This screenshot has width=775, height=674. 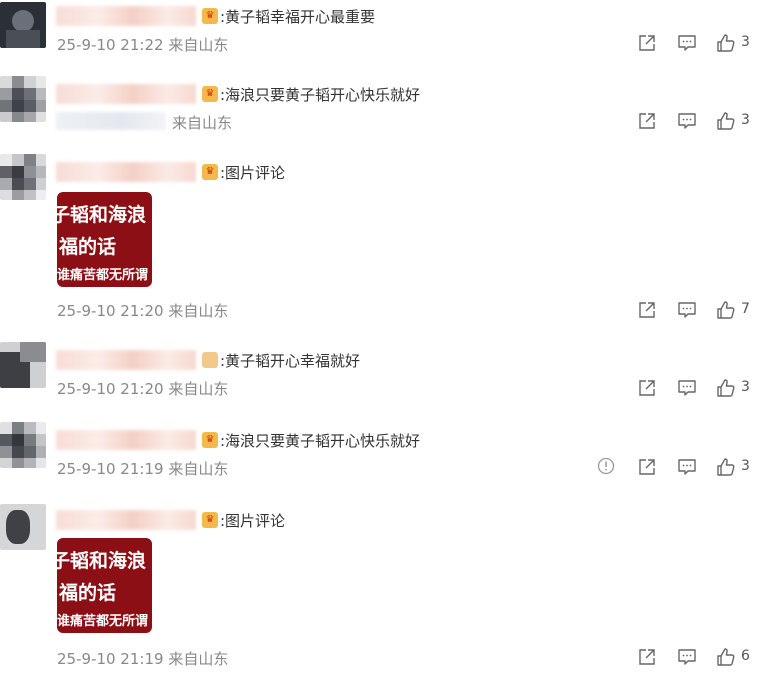 I want to click on report-icon, so click(x=606, y=466).